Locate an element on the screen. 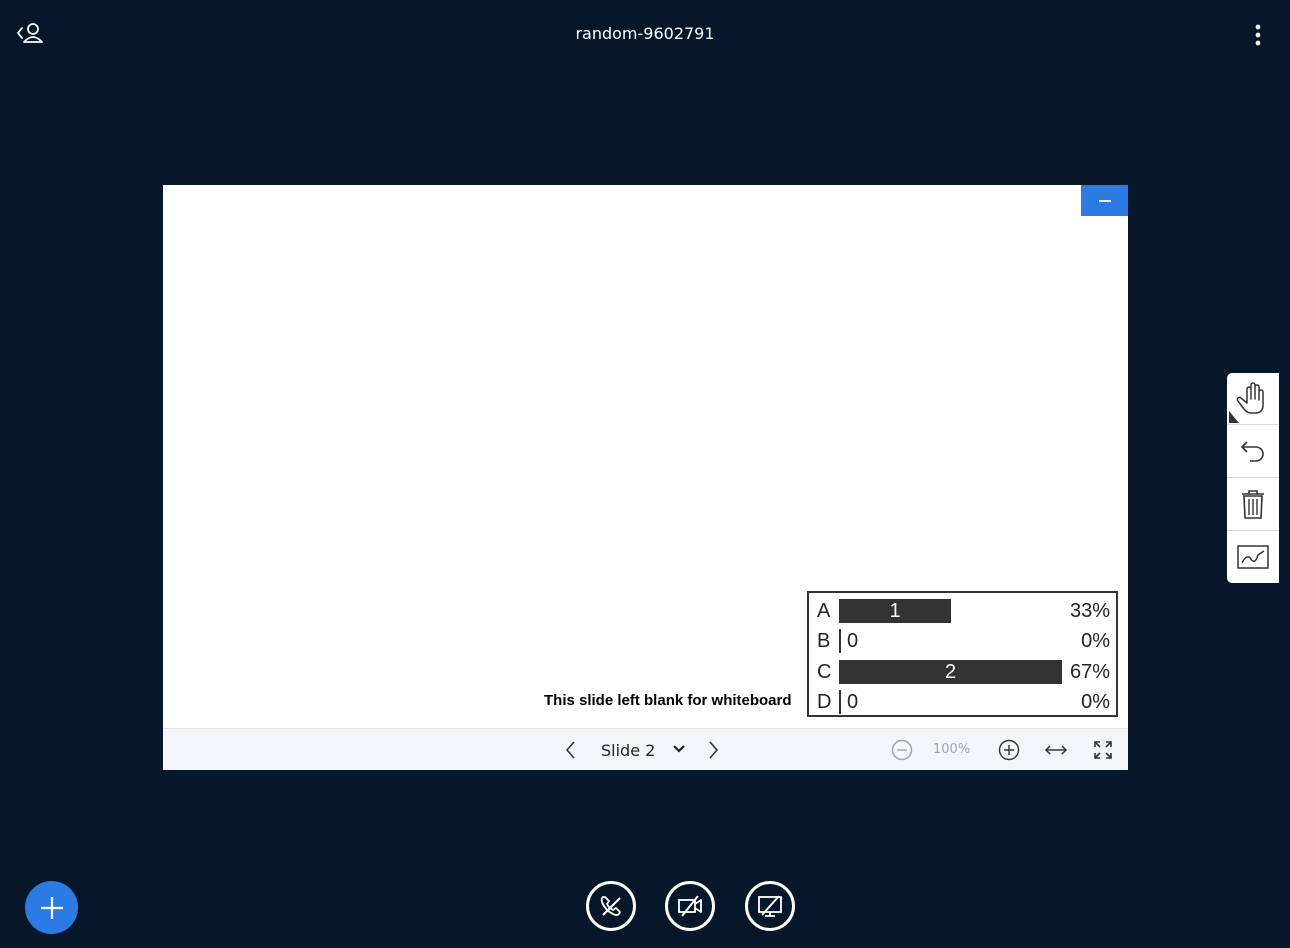  kebab-menu-icon is located at coordinates (1258, 35).